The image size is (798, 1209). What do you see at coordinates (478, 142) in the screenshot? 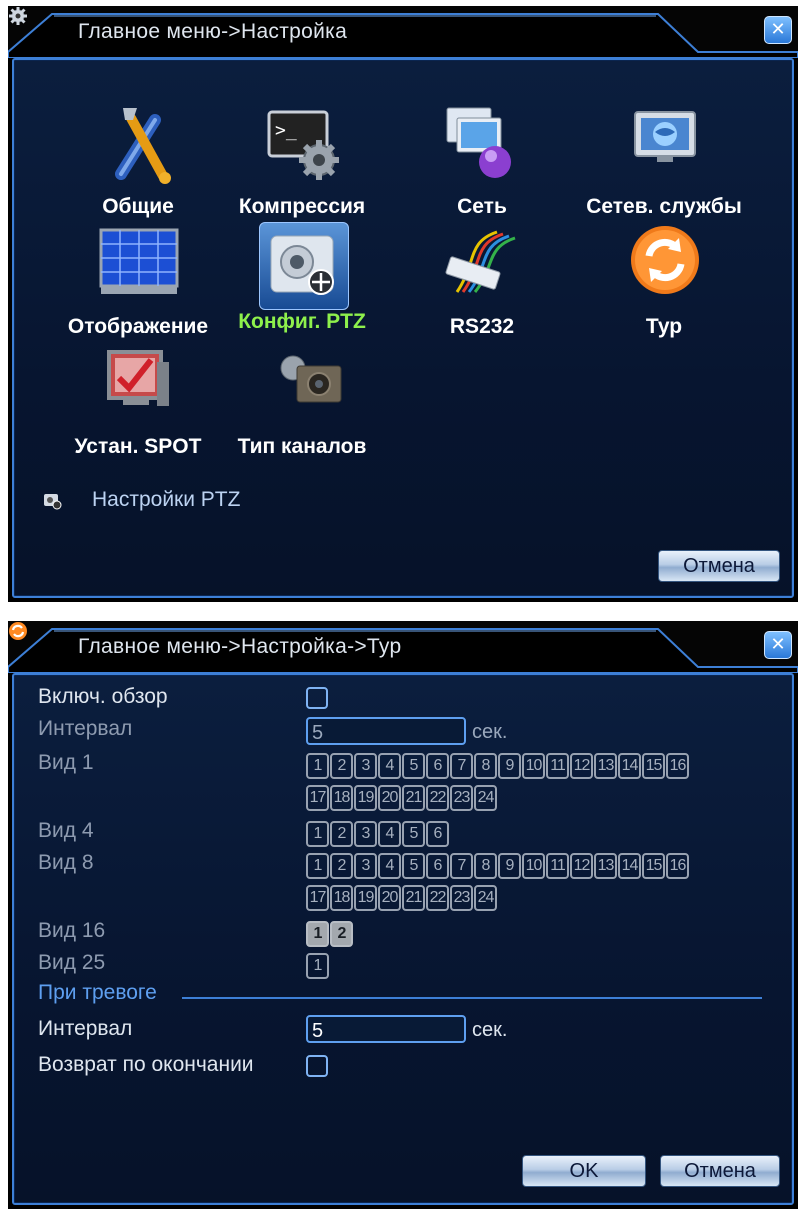
I see `network-screens-icon` at bounding box center [478, 142].